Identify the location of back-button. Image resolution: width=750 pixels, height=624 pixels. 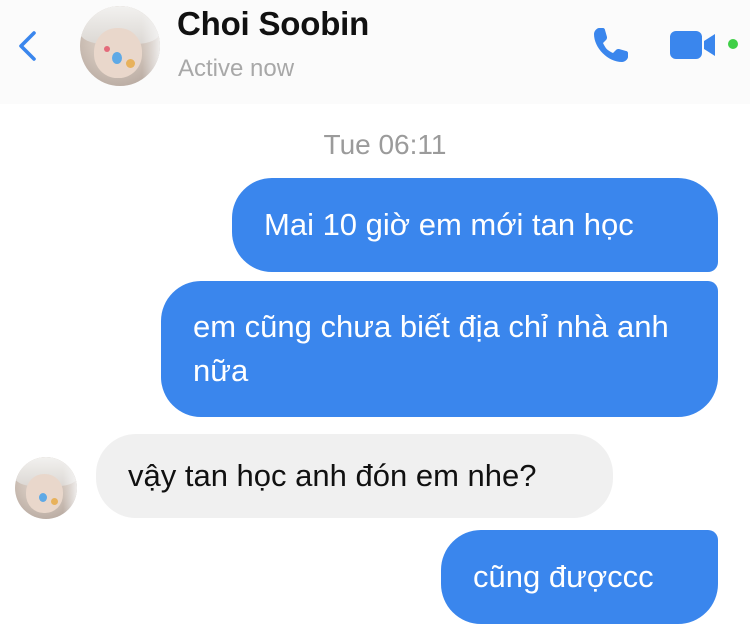
(31, 46).